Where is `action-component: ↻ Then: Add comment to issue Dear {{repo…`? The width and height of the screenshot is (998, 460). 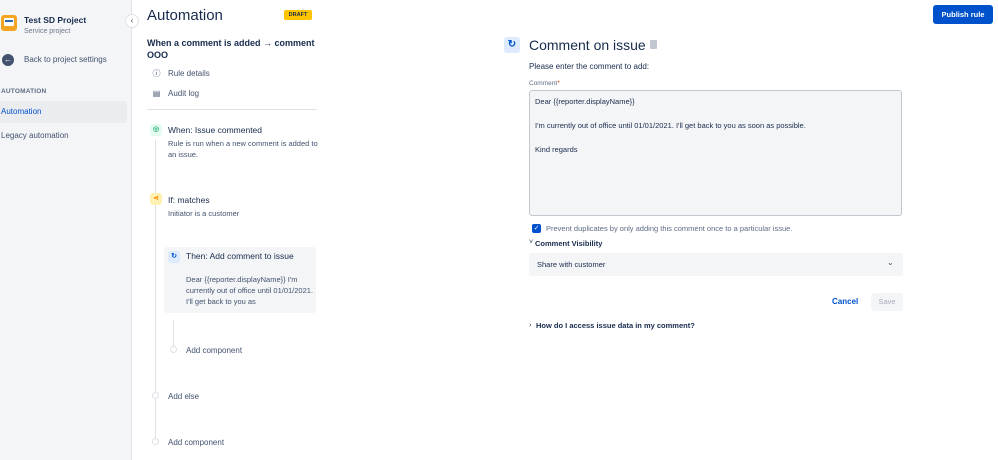
action-component: ↻ Then: Add comment to issue Dear {{repo… is located at coordinates (240, 280).